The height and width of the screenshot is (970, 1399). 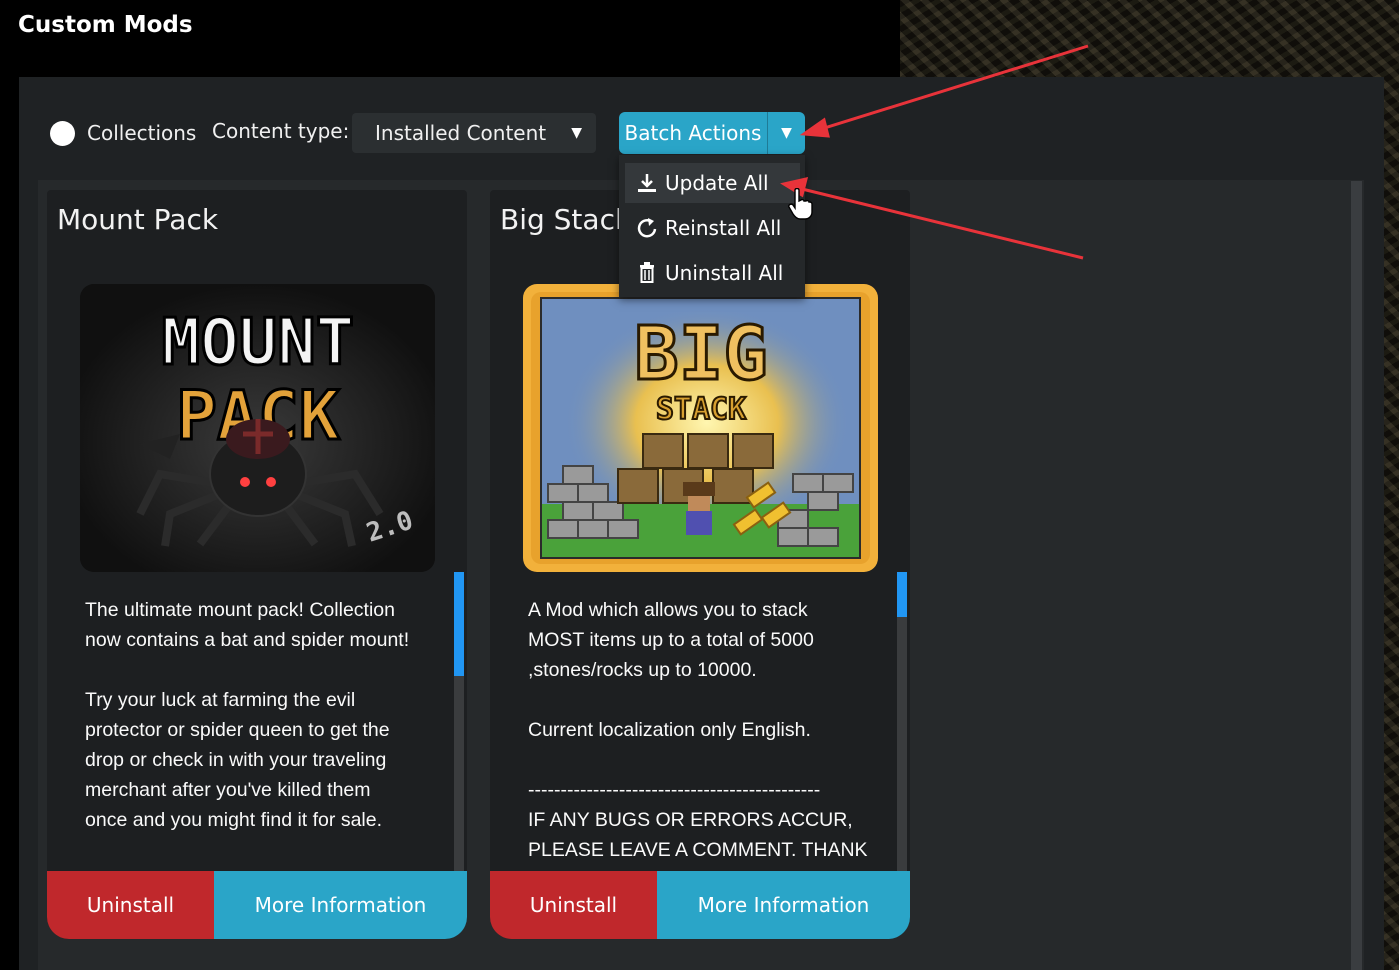 I want to click on refresh-icon, so click(x=647, y=228).